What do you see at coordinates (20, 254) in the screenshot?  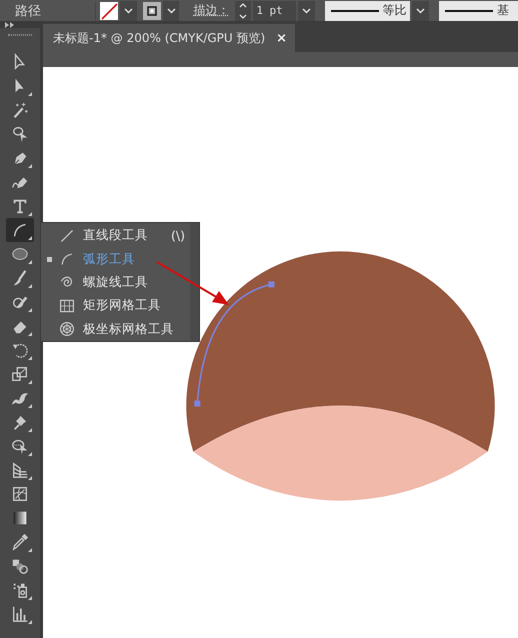 I see `ellipse-icon` at bounding box center [20, 254].